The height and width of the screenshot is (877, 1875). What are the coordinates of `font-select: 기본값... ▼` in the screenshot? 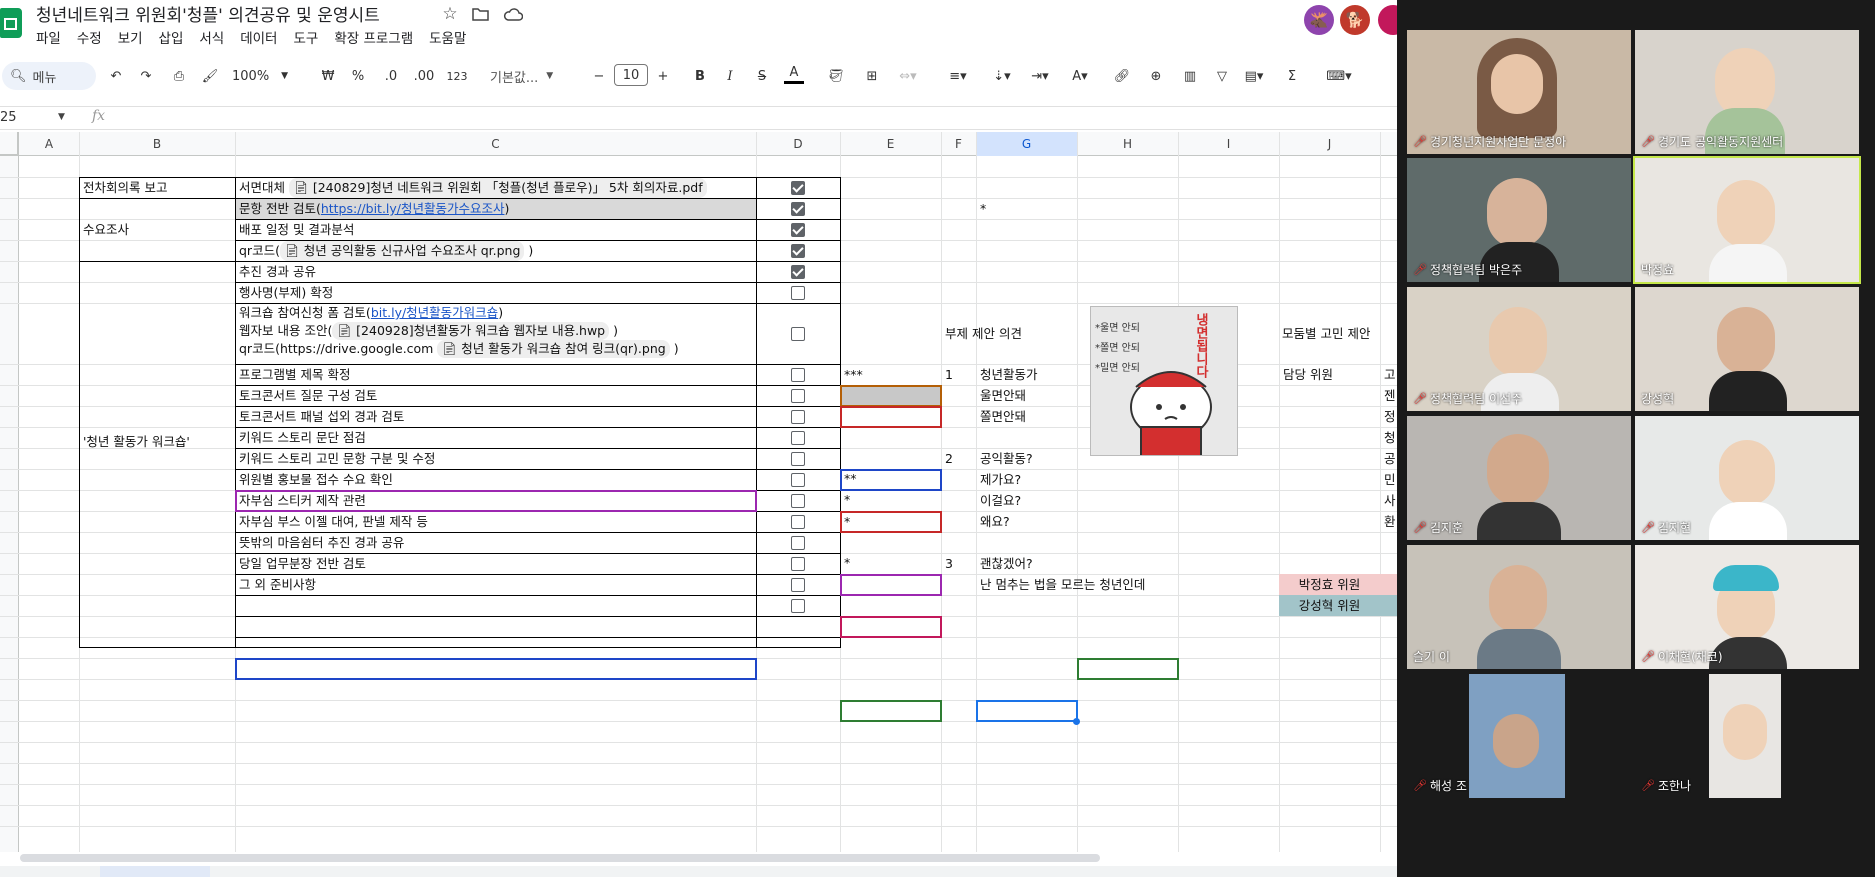 It's located at (530, 76).